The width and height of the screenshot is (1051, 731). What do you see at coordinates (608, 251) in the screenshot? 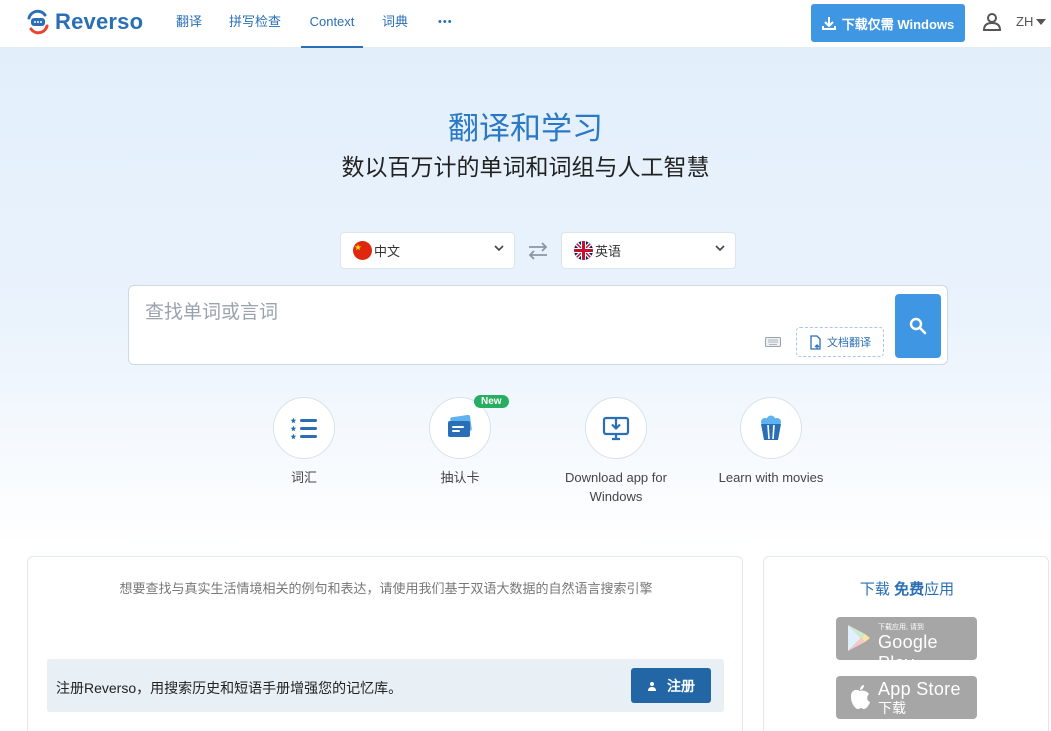
I see `target-language-label: 英语` at bounding box center [608, 251].